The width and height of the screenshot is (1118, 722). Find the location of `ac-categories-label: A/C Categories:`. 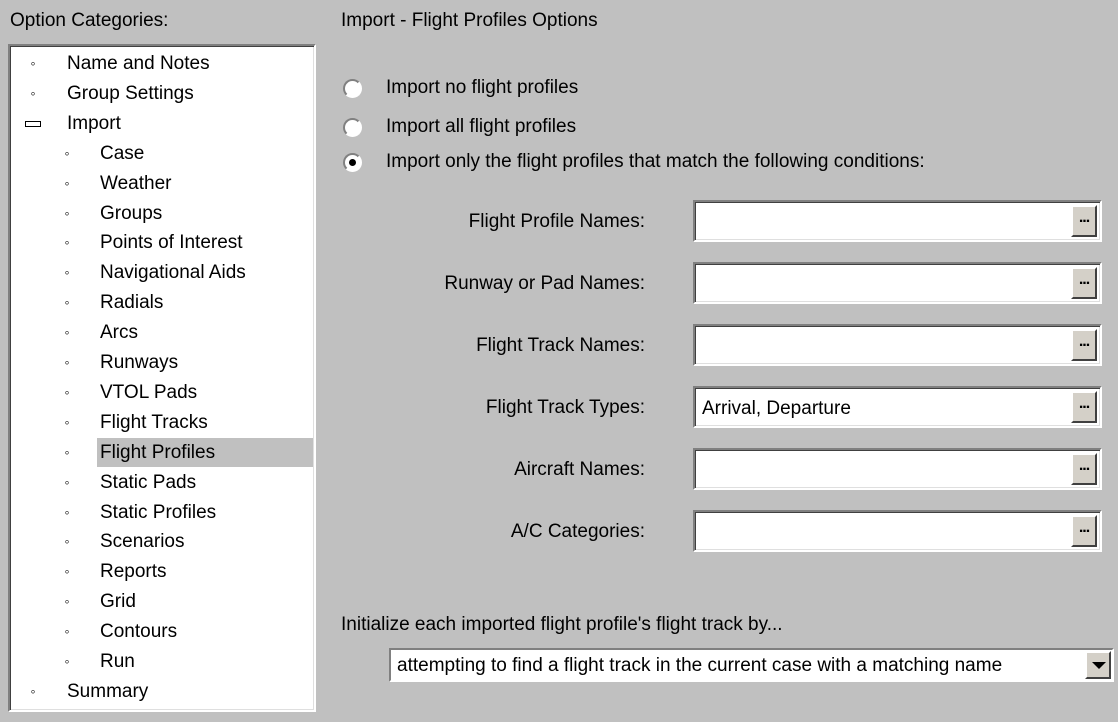

ac-categories-label: A/C Categories: is located at coordinates (577, 531).